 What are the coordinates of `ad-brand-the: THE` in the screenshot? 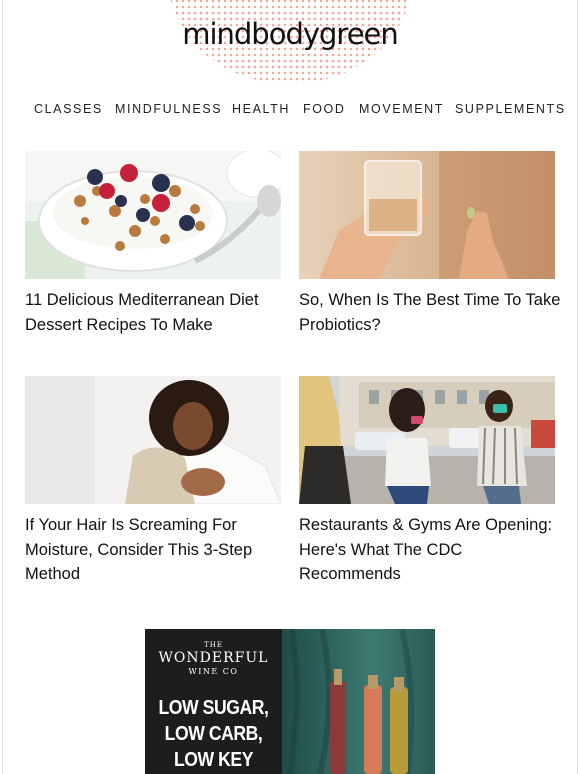 It's located at (213, 645).